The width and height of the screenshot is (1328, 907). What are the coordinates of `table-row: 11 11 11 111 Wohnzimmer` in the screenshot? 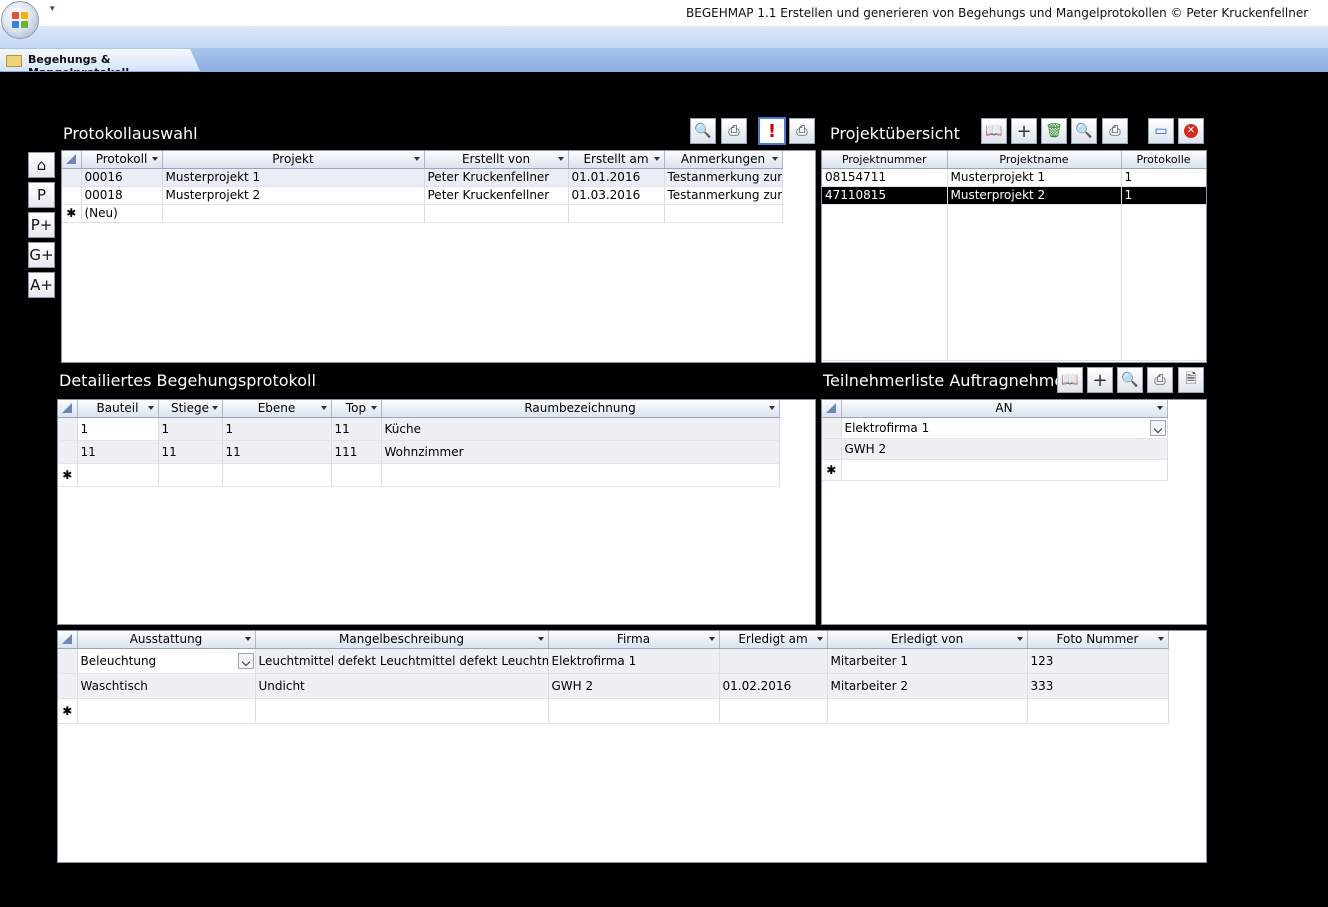 It's located at (419, 452).